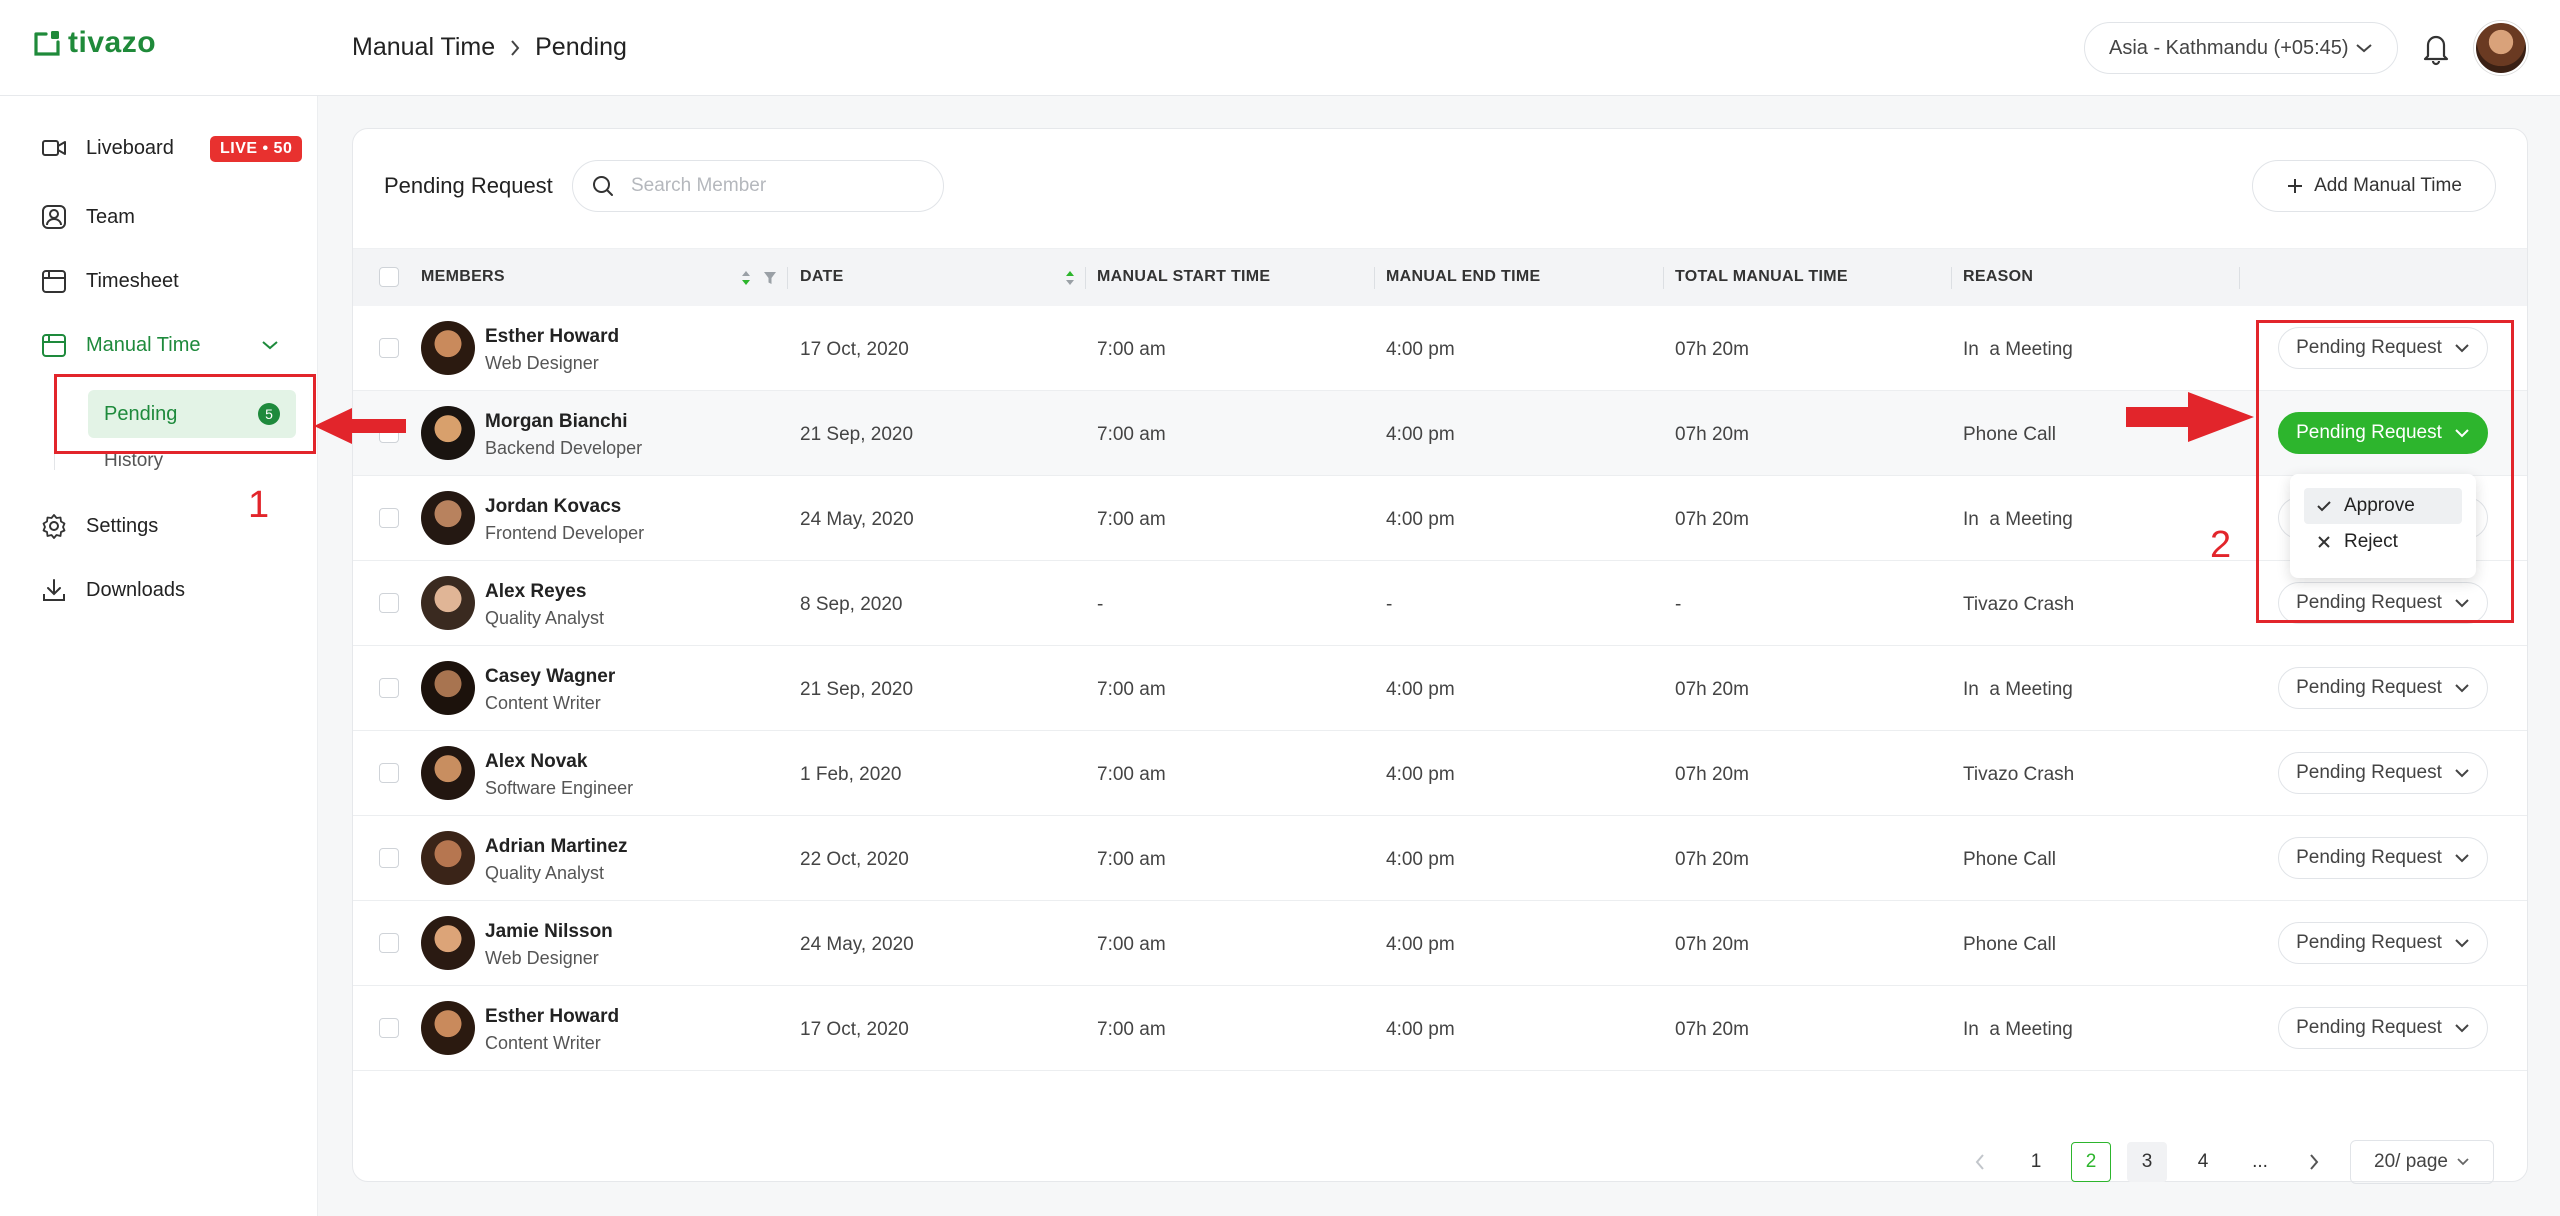 The width and height of the screenshot is (2560, 1216). Describe the element at coordinates (112, 42) in the screenshot. I see `brand-name: tivazo` at that location.